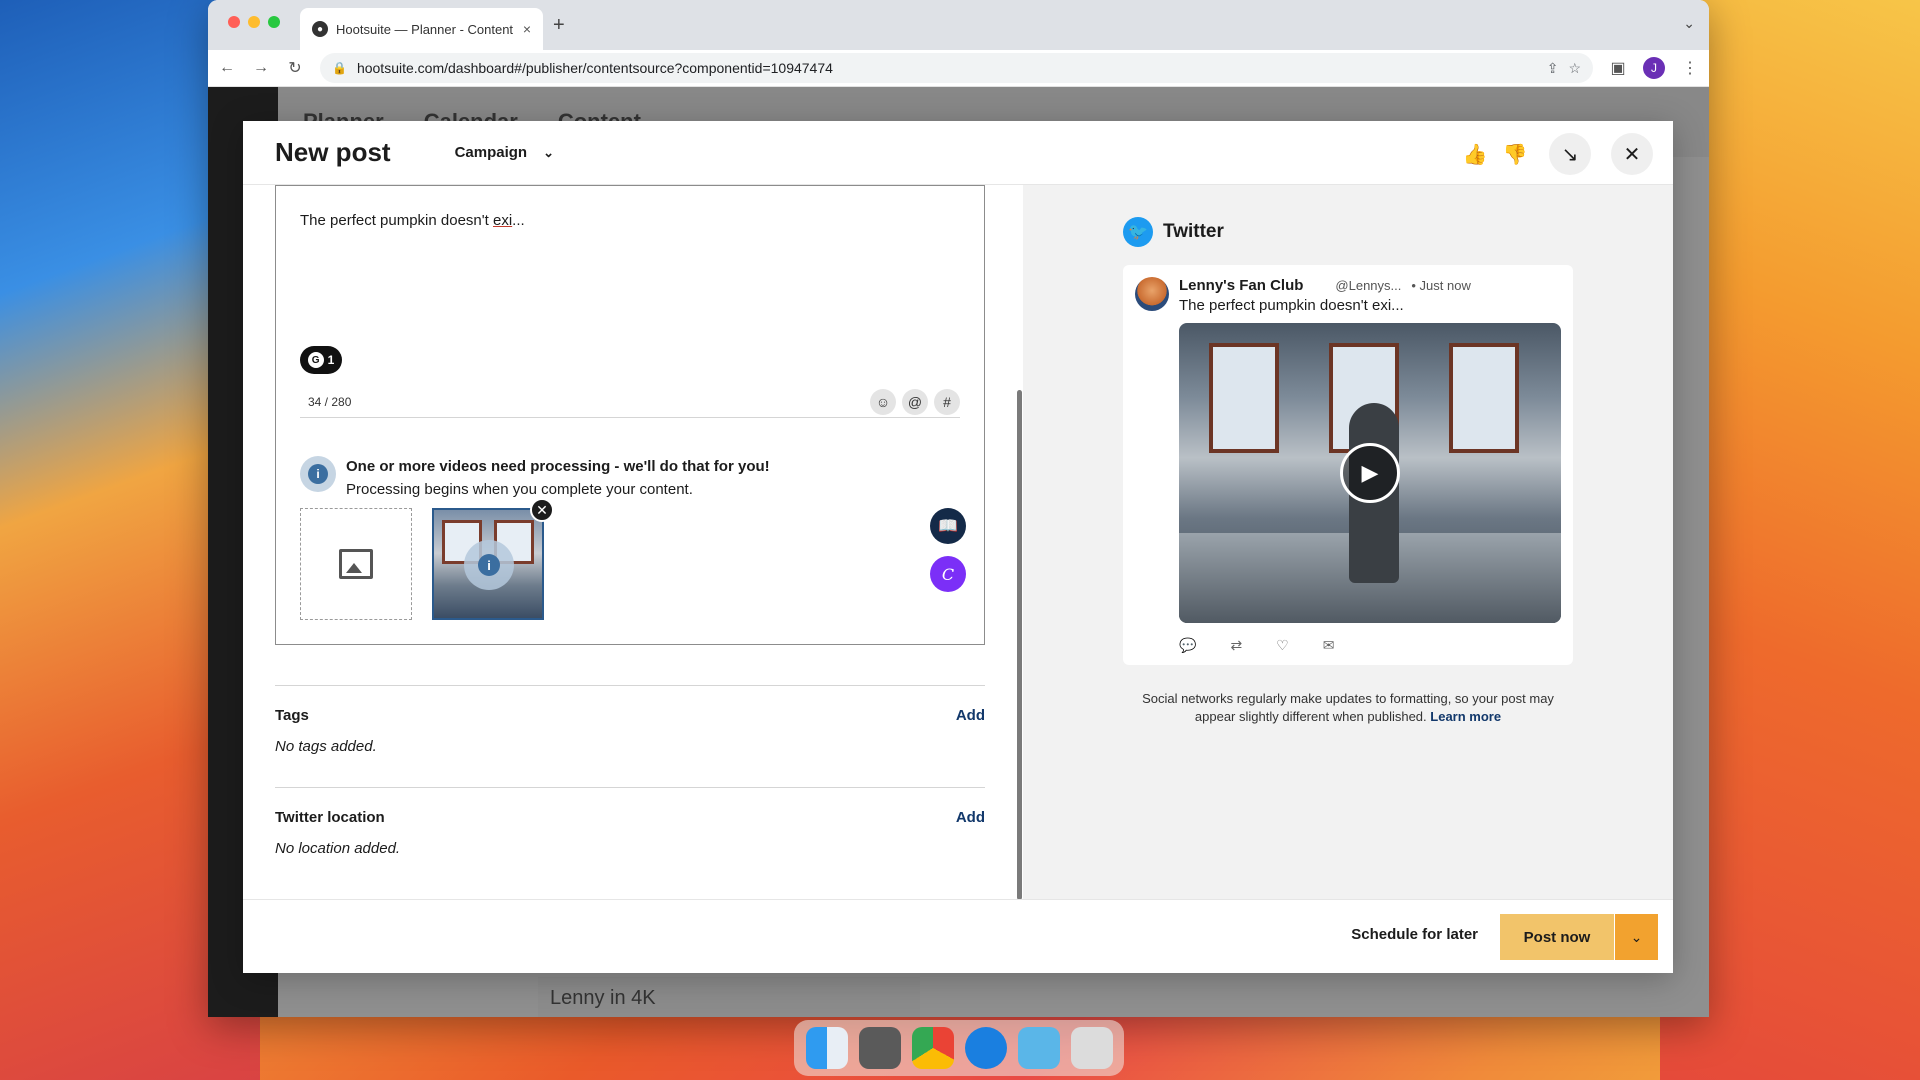 This screenshot has width=1920, height=1080. Describe the element at coordinates (1138, 232) in the screenshot. I see `twitter-bird-icon: 🐦` at that location.